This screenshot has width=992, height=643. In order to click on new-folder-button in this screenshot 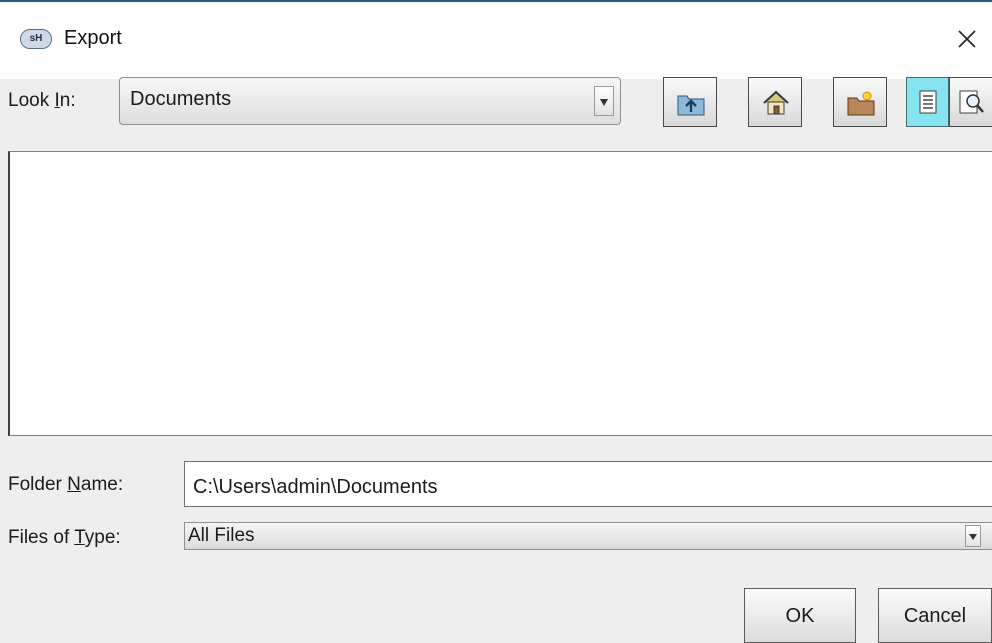, I will do `click(860, 102)`.